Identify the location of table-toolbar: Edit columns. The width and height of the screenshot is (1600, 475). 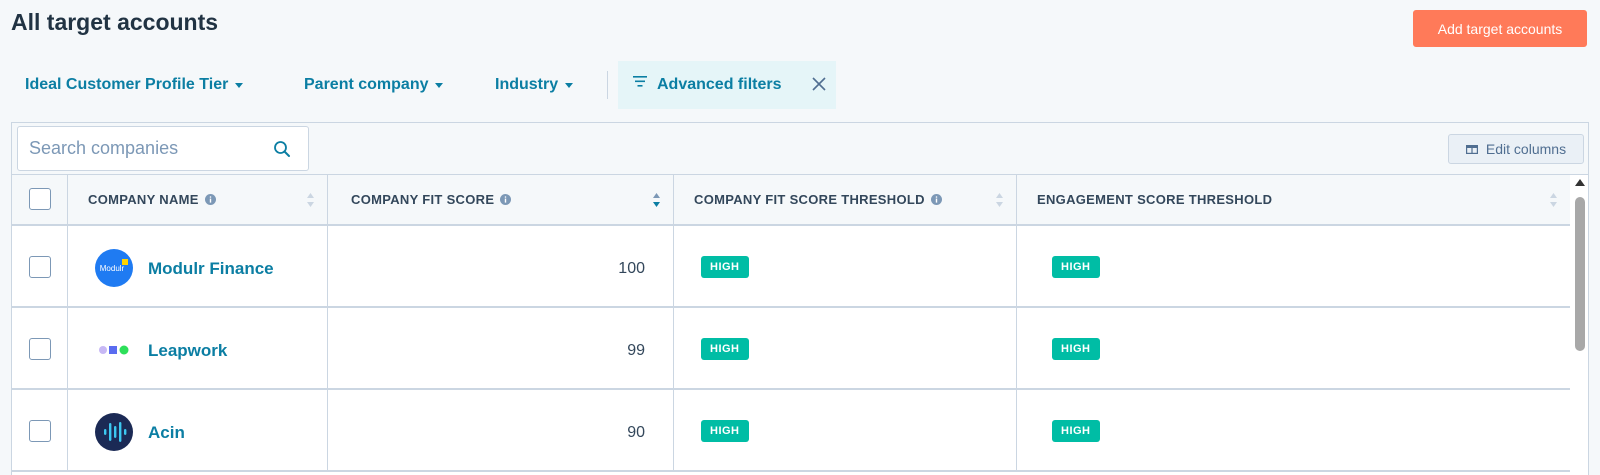
(800, 149).